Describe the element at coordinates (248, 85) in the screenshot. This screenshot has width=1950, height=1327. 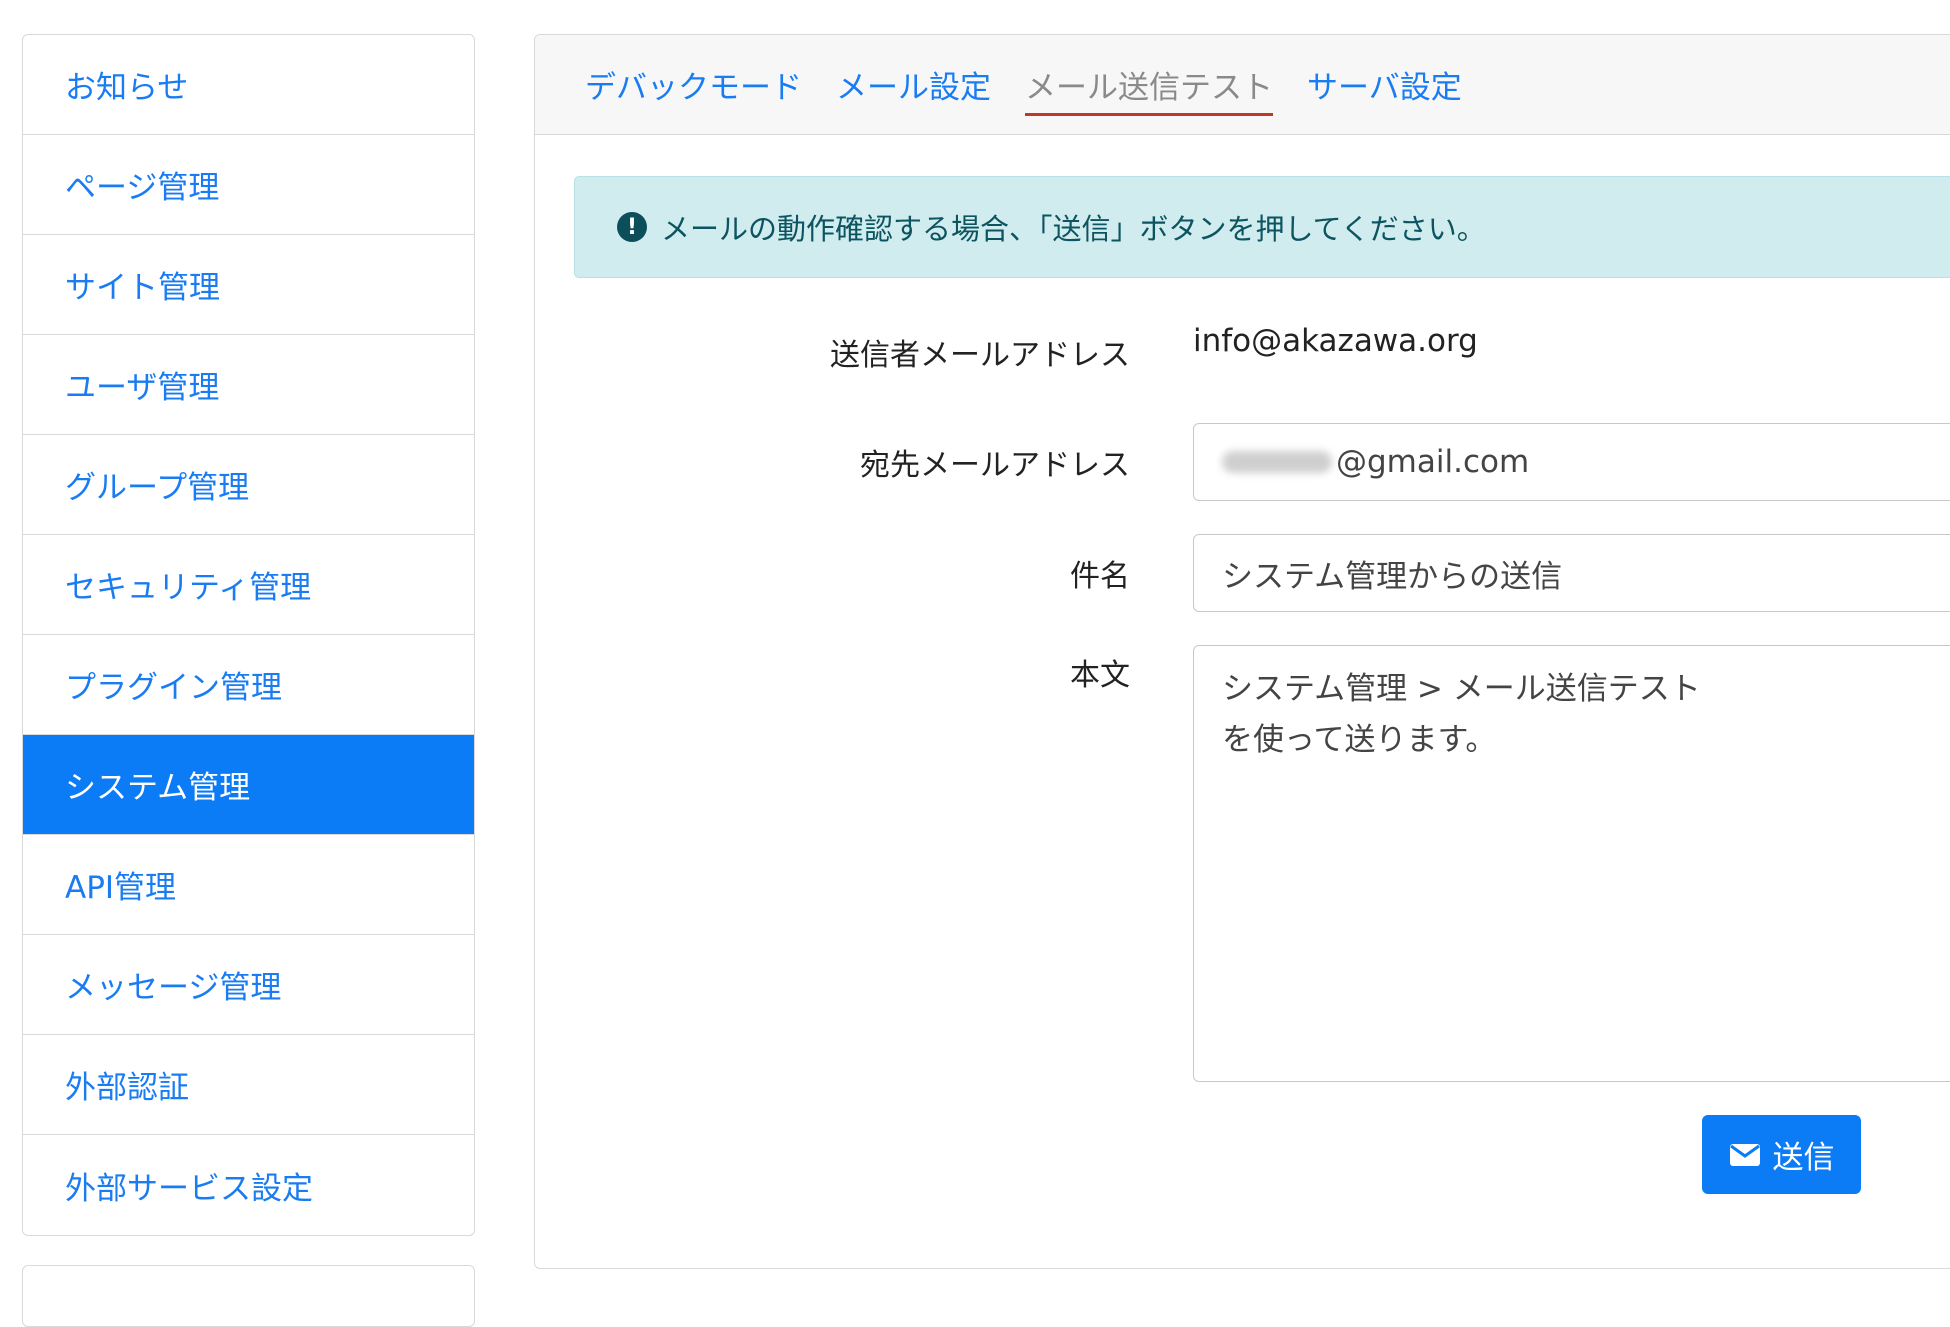
I see `sidebar-item-notifications: お知らせ` at that location.